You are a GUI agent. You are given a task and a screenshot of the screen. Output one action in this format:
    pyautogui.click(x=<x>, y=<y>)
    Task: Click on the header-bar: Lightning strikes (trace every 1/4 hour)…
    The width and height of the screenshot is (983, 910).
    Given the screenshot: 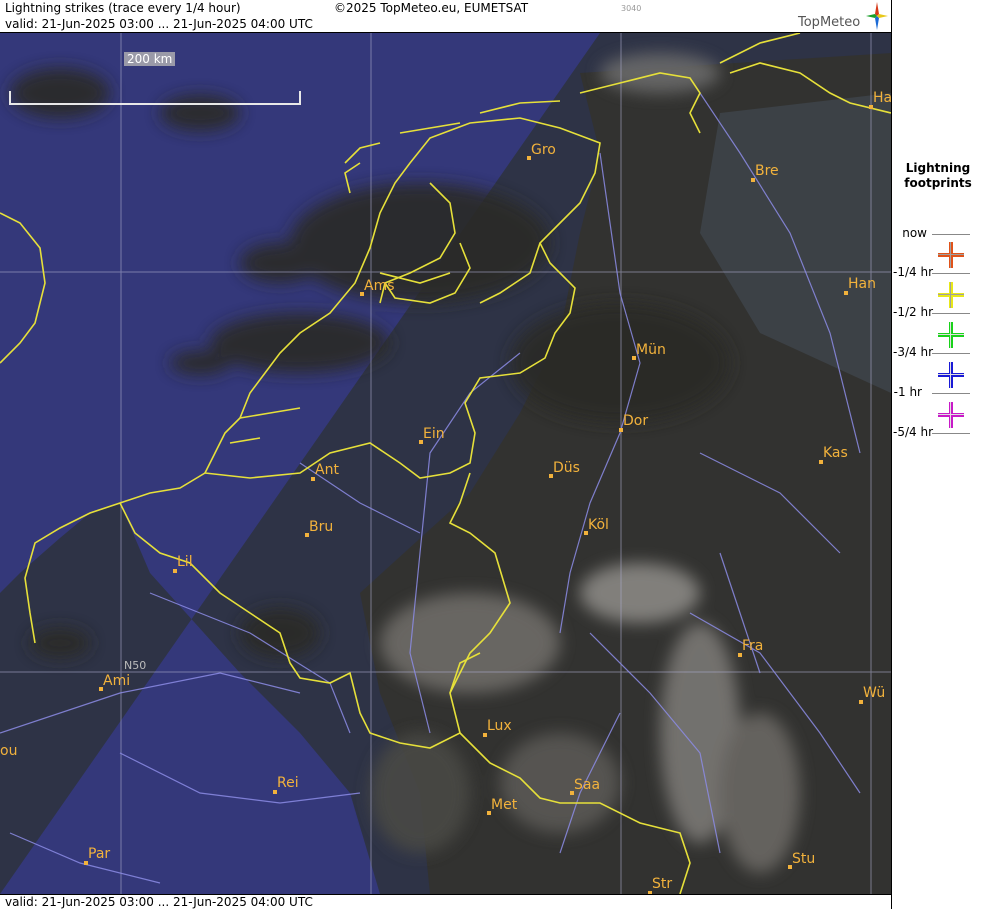 What is the action you would take?
    pyautogui.click(x=445, y=16)
    